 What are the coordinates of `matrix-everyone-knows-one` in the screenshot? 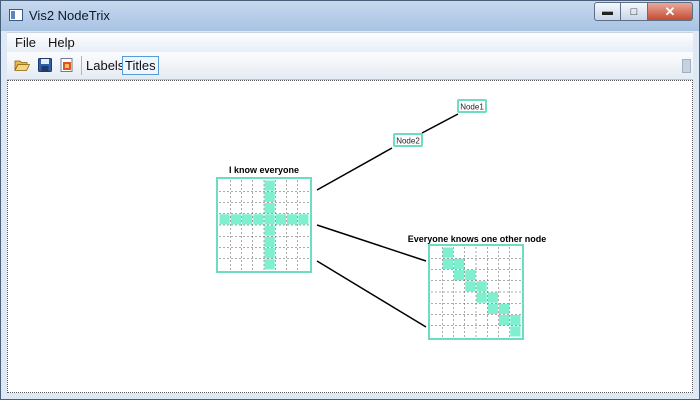 It's located at (476, 292).